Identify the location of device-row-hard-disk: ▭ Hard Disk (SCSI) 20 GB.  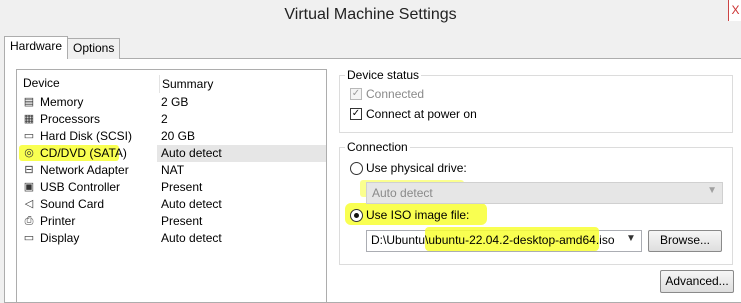
(171, 136).